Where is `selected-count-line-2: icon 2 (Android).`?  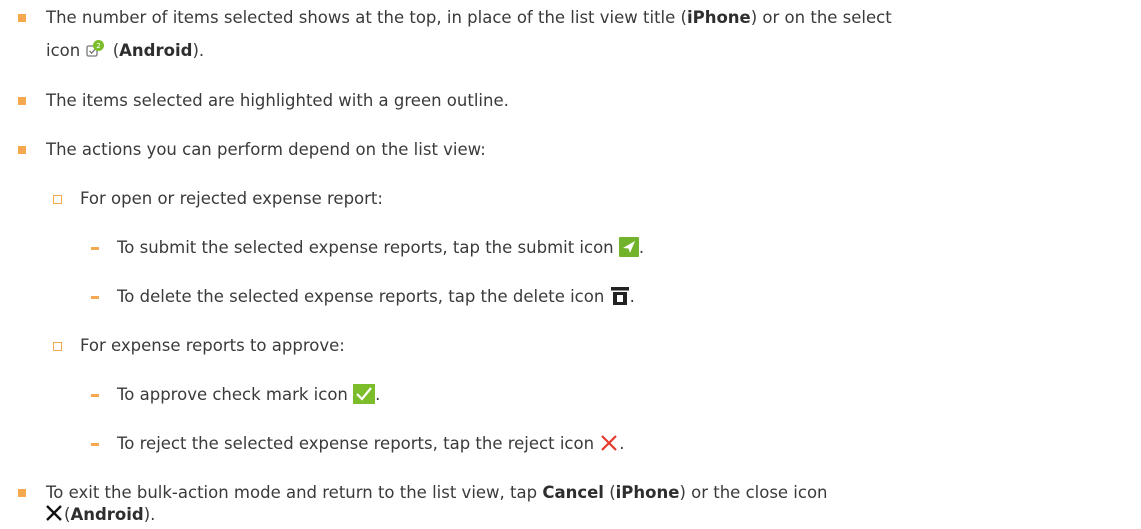
selected-count-line-2: icon 2 (Android). is located at coordinates (125, 52).